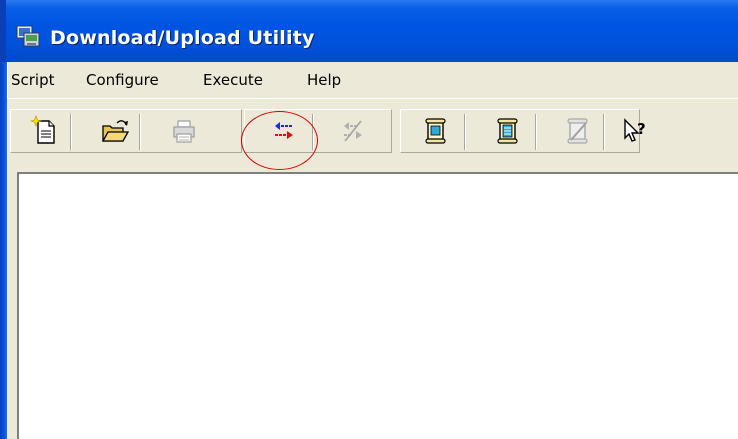 The width and height of the screenshot is (738, 439). I want to click on window-title: Download/Upload Utility, so click(182, 38).